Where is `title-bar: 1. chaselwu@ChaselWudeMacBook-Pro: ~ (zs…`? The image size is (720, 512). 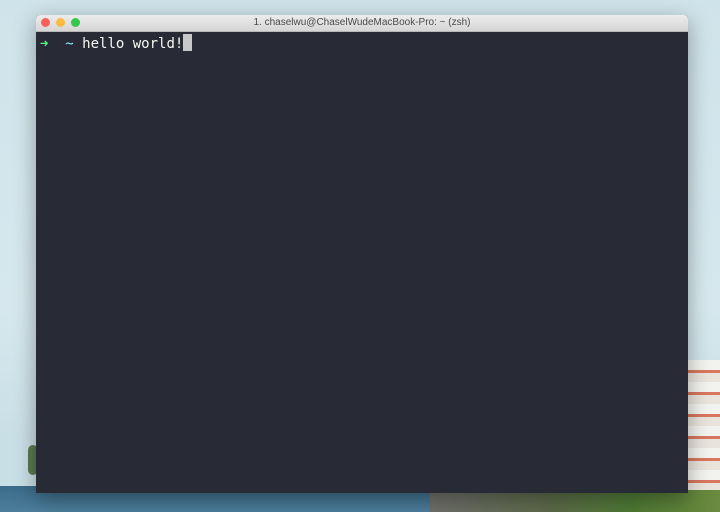
title-bar: 1. chaselwu@ChaselWudeMacBook-Pro: ~ (zs… is located at coordinates (362, 23).